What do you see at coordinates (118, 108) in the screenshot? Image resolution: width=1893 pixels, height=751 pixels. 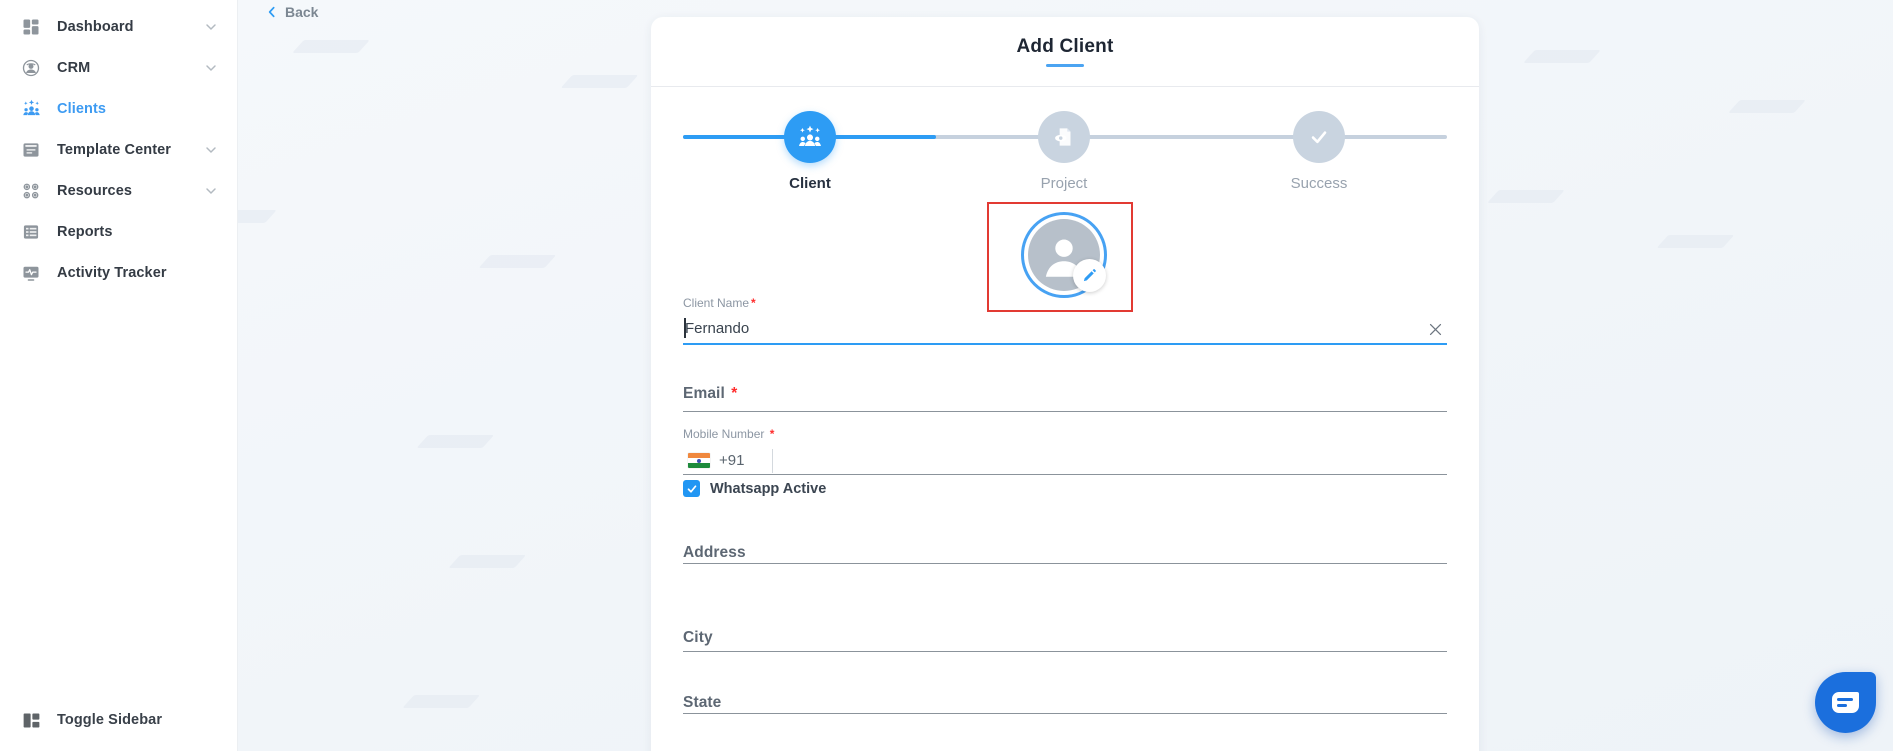 I see `sidebar-item-clients: Clients` at bounding box center [118, 108].